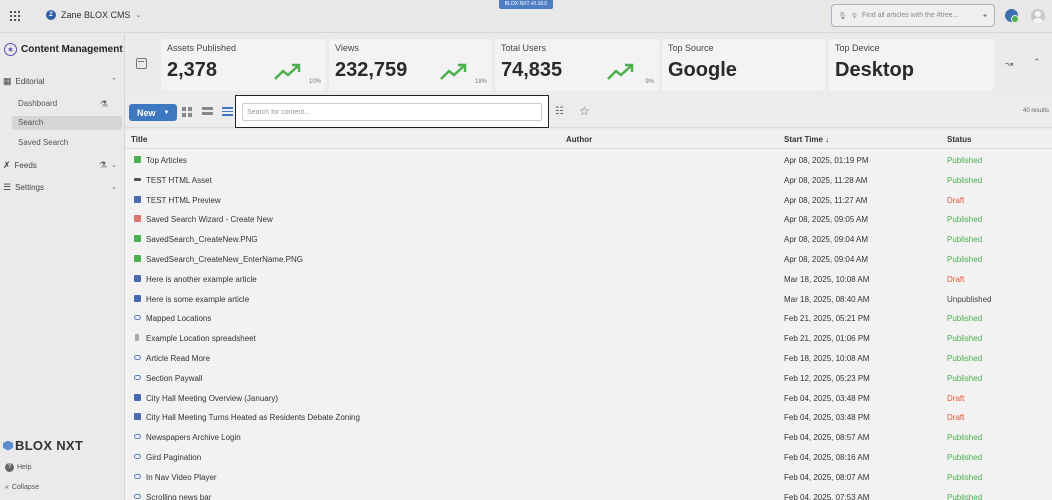 The width and height of the screenshot is (1052, 500). Describe the element at coordinates (827, 477) in the screenshot. I see `cell-start-time: Feb 04, 2025, 08:07 AM` at that location.